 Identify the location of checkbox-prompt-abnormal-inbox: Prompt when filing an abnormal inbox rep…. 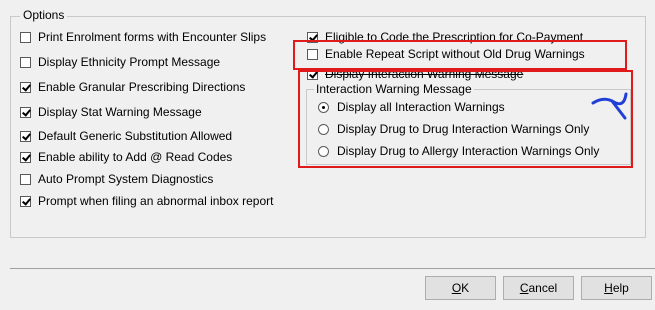
(146, 201).